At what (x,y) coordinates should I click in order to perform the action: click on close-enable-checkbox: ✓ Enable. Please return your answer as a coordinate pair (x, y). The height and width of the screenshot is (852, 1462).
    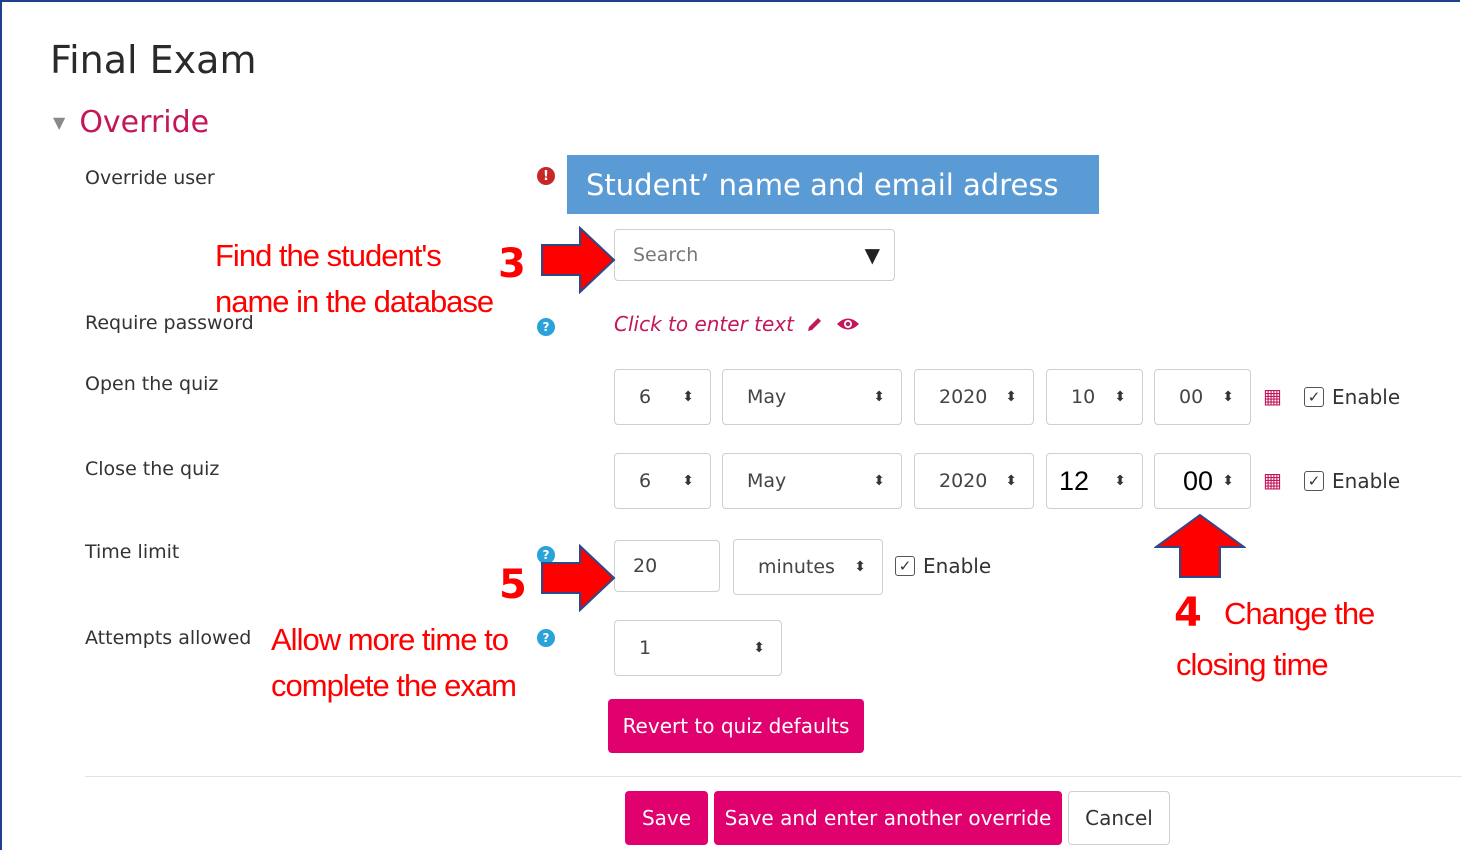
    Looking at the image, I should click on (1352, 481).